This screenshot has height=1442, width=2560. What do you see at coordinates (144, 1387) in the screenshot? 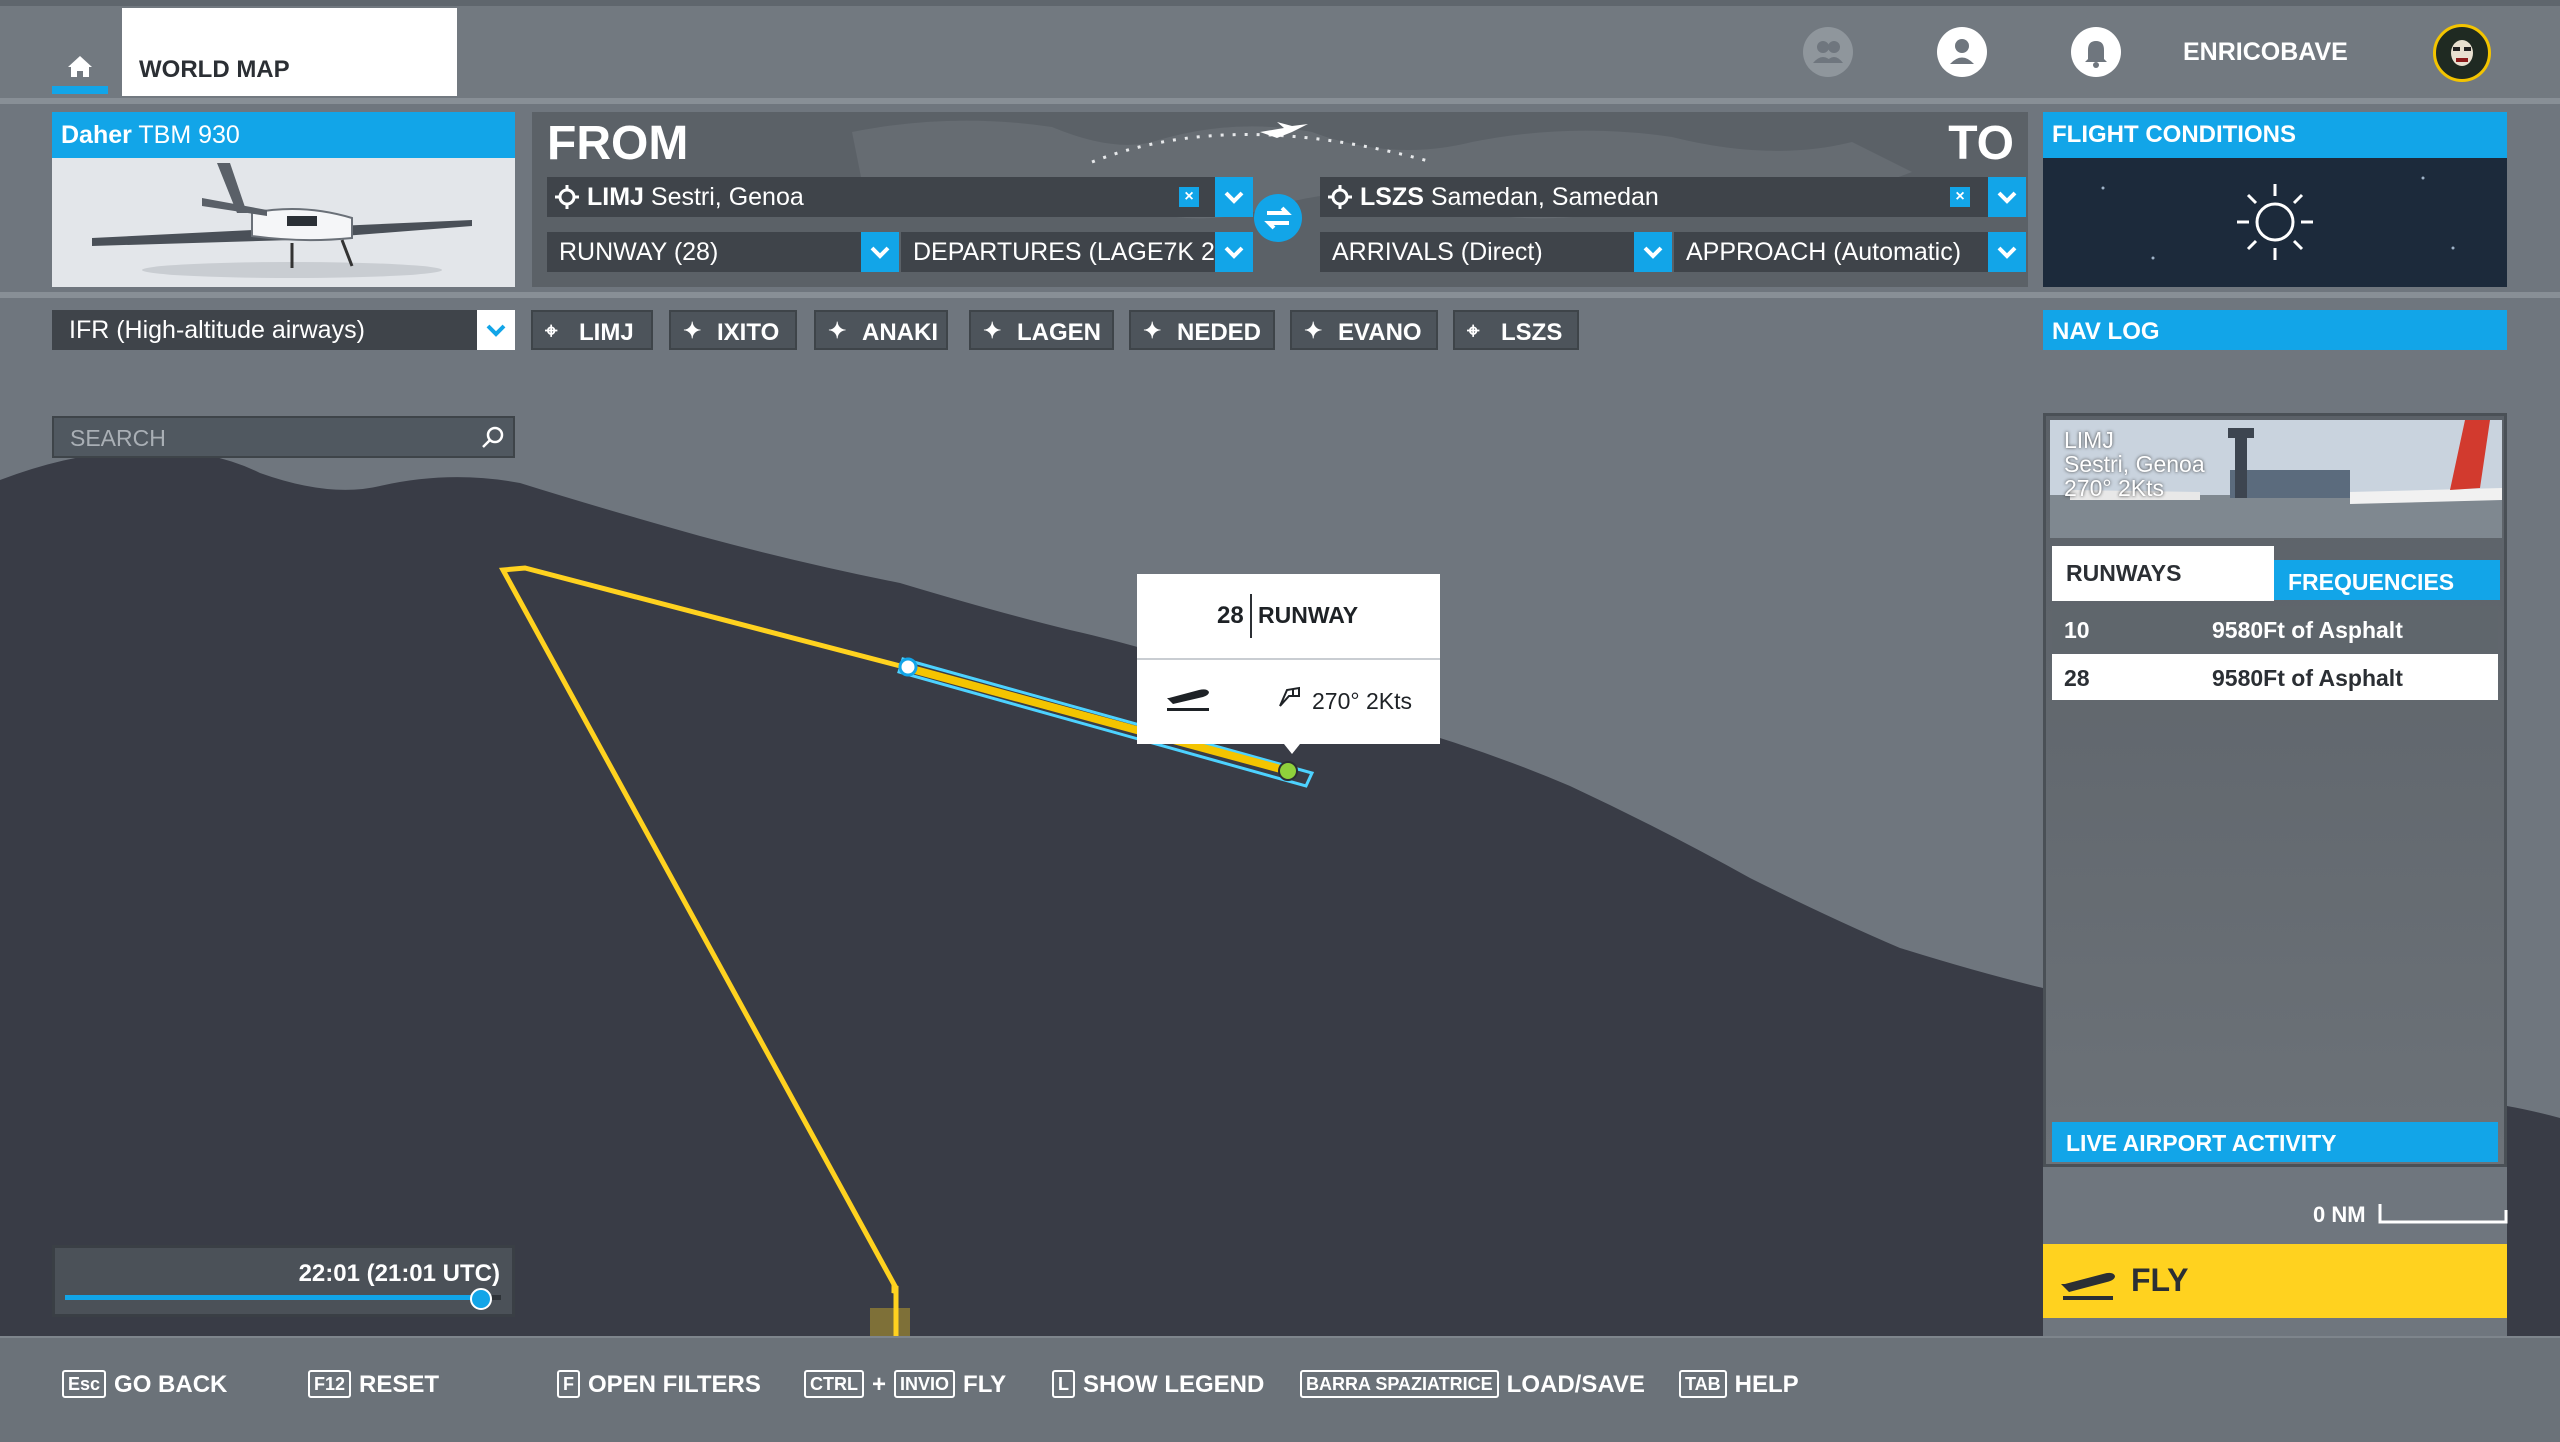
I see `go-back-hint: Esc GO BACK` at bounding box center [144, 1387].